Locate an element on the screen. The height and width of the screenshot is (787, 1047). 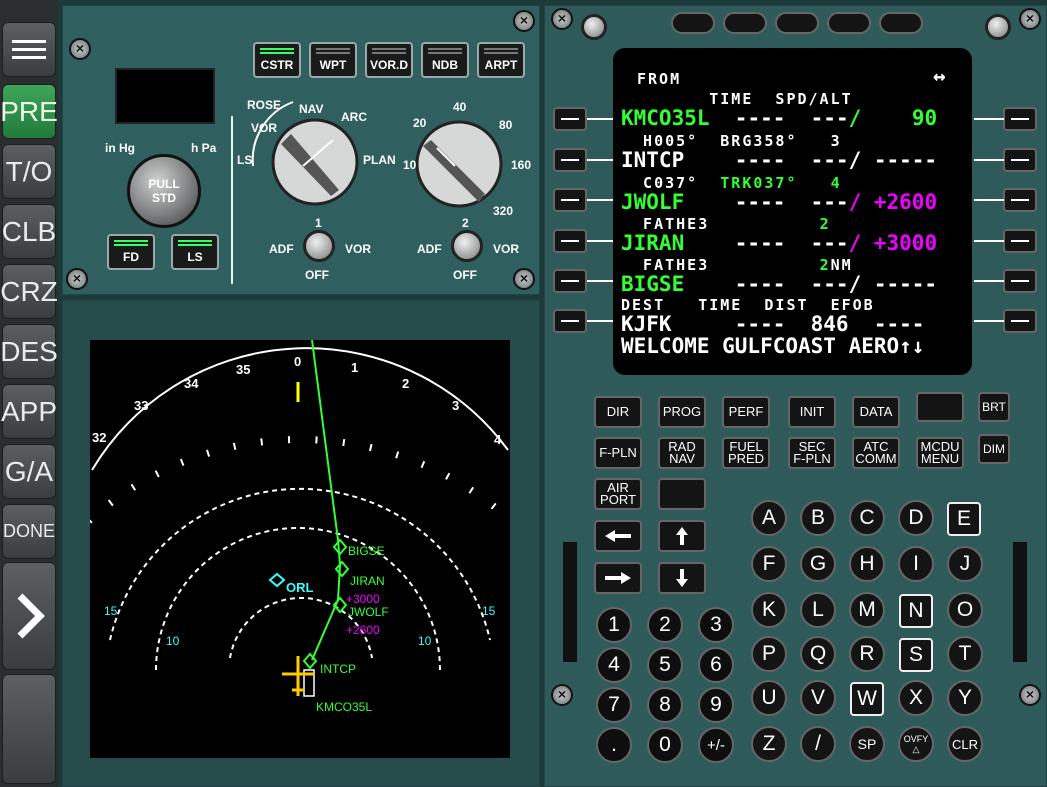
phase-descent: DES is located at coordinates (29, 351).